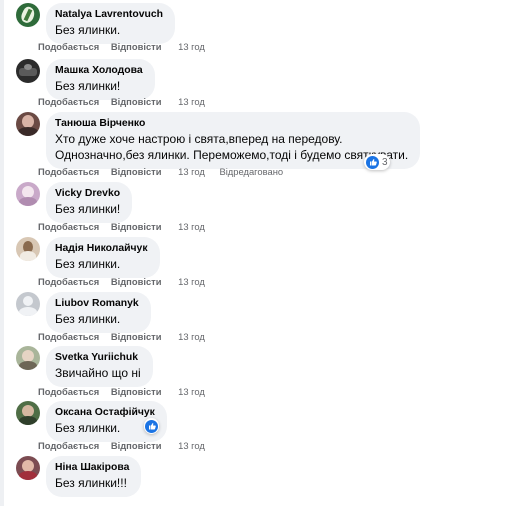 The image size is (513, 506). I want to click on comment-bubble: Liubov Romanyk Без ялинки., so click(98, 312).